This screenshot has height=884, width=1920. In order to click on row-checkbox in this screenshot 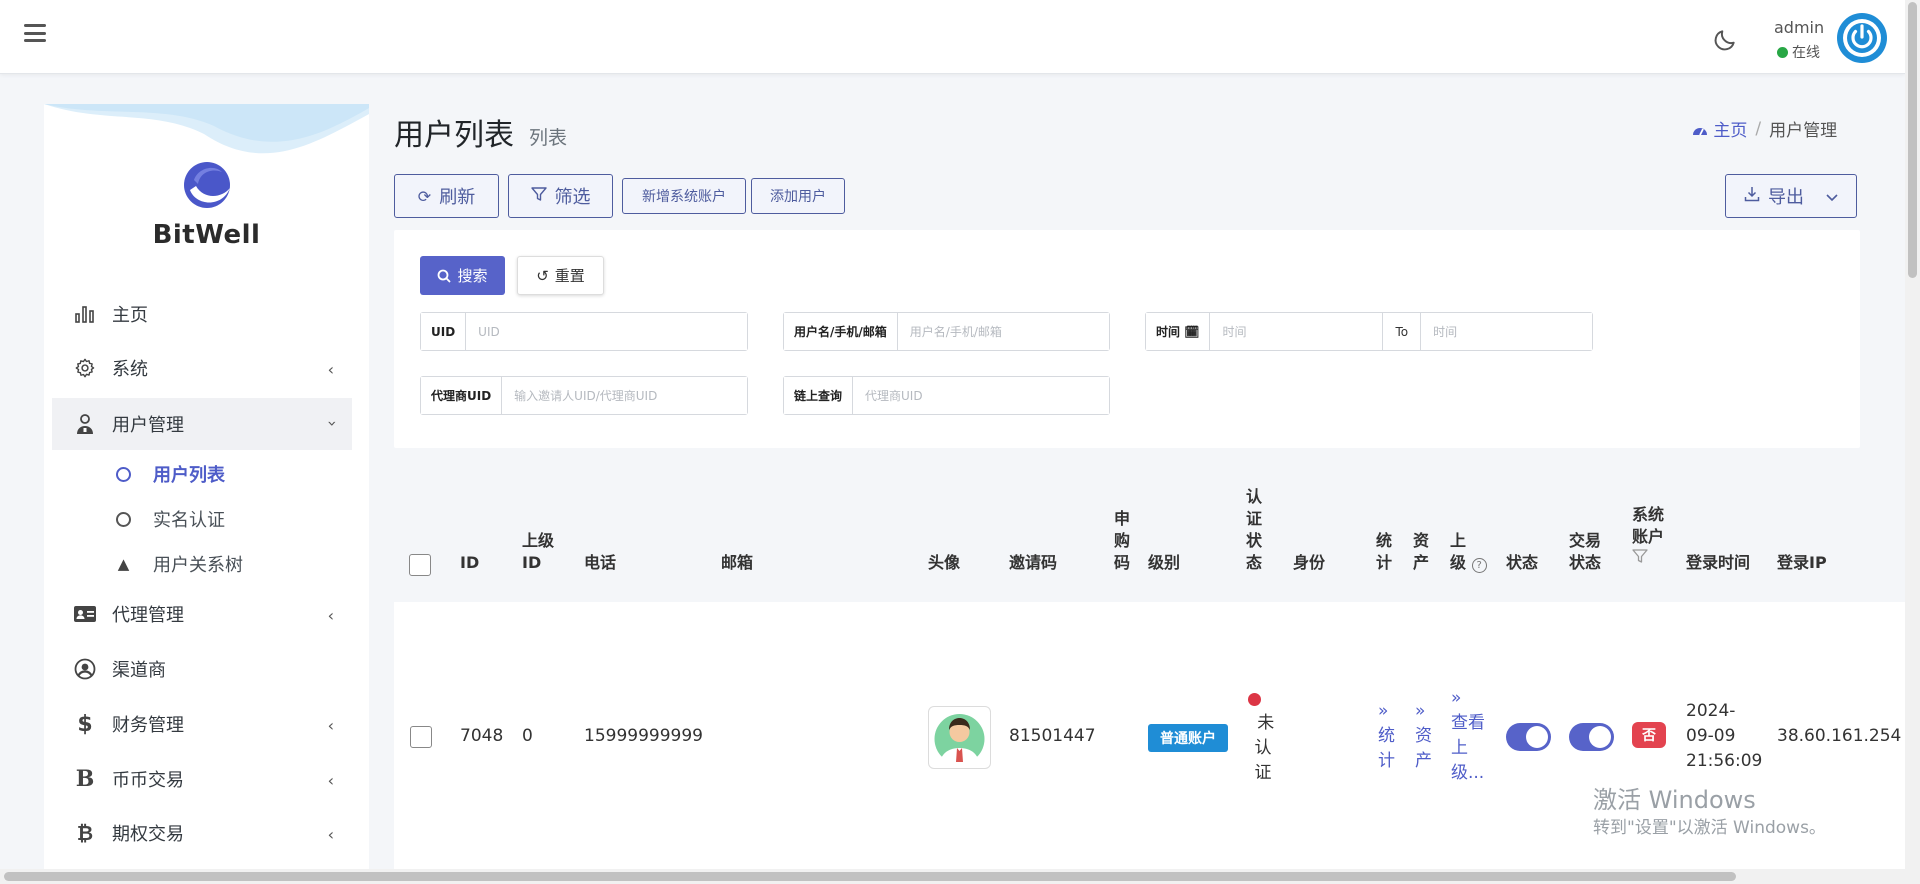, I will do `click(421, 737)`.